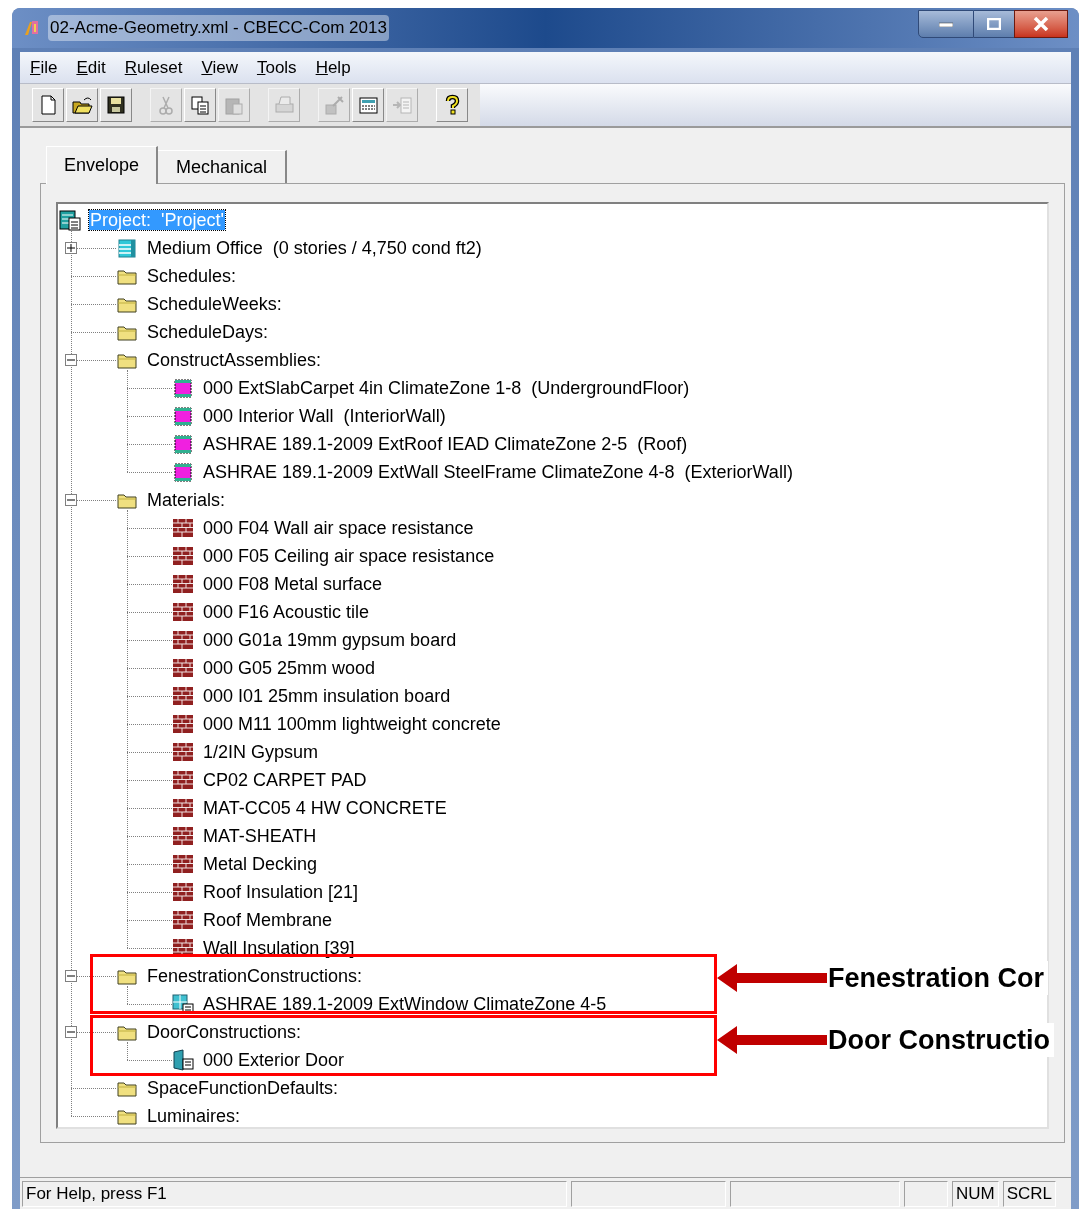 This screenshot has width=1079, height=1209. Describe the element at coordinates (260, 836) in the screenshot. I see `tree-item: MAT-SHEATH` at that location.